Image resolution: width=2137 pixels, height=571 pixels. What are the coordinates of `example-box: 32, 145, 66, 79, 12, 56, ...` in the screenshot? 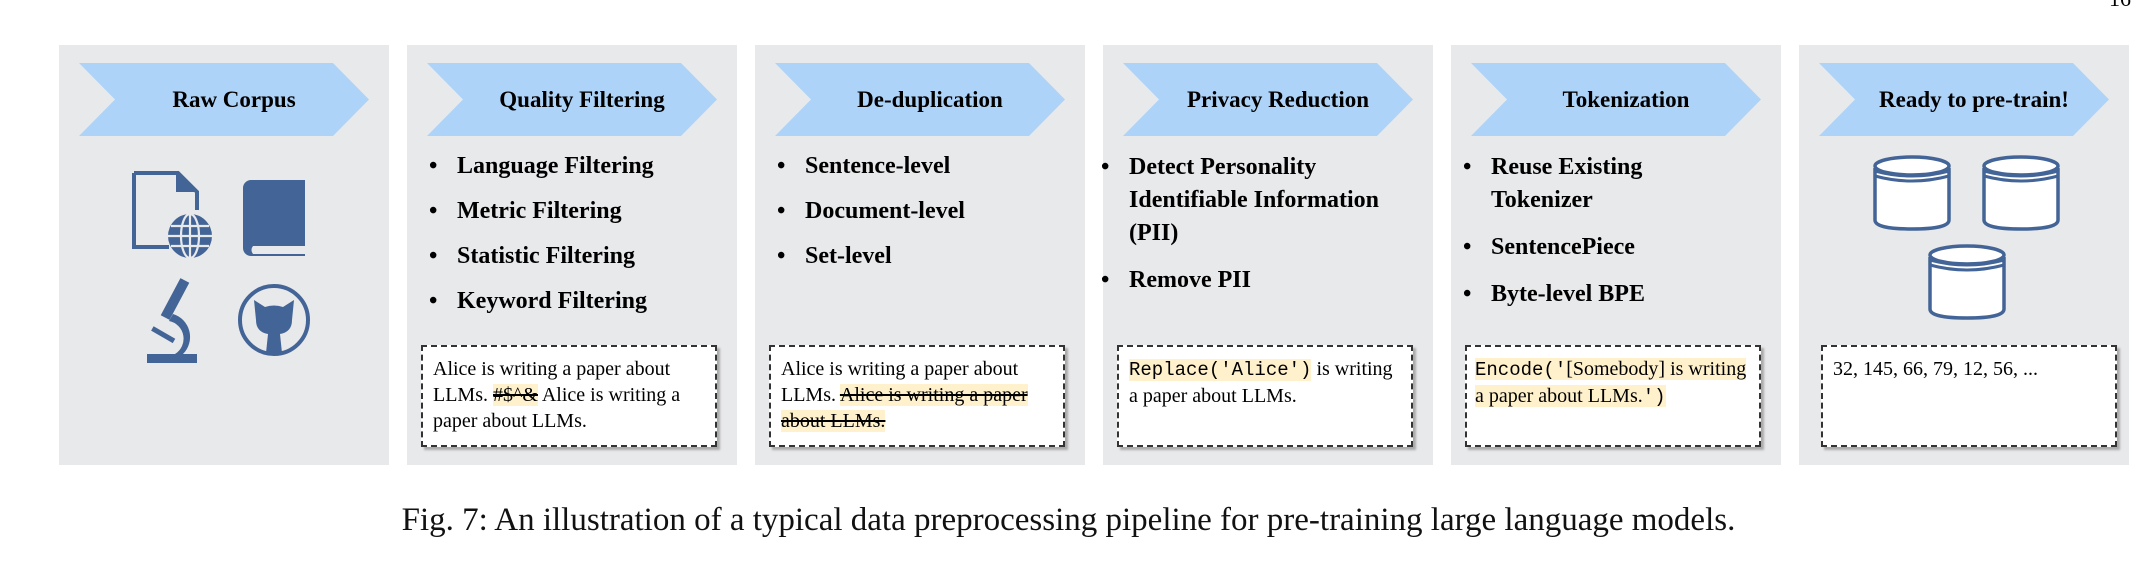 It's located at (1969, 396).